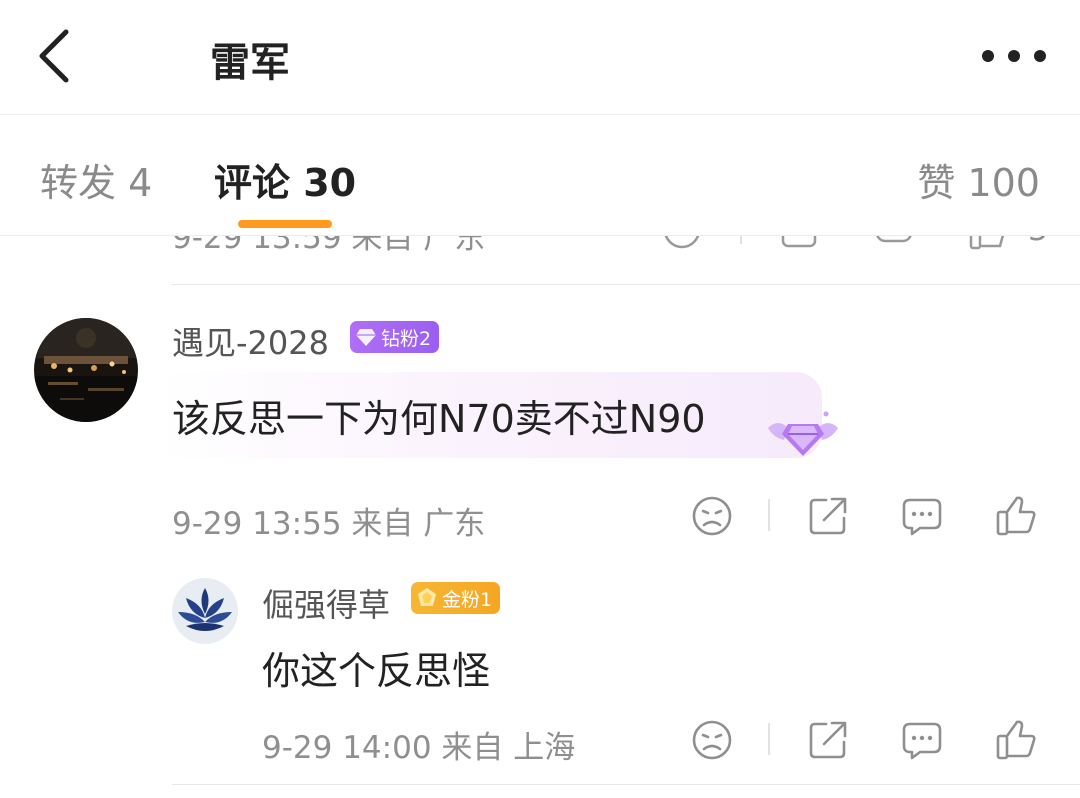  I want to click on tab-comments: 评论 30, so click(285, 179).